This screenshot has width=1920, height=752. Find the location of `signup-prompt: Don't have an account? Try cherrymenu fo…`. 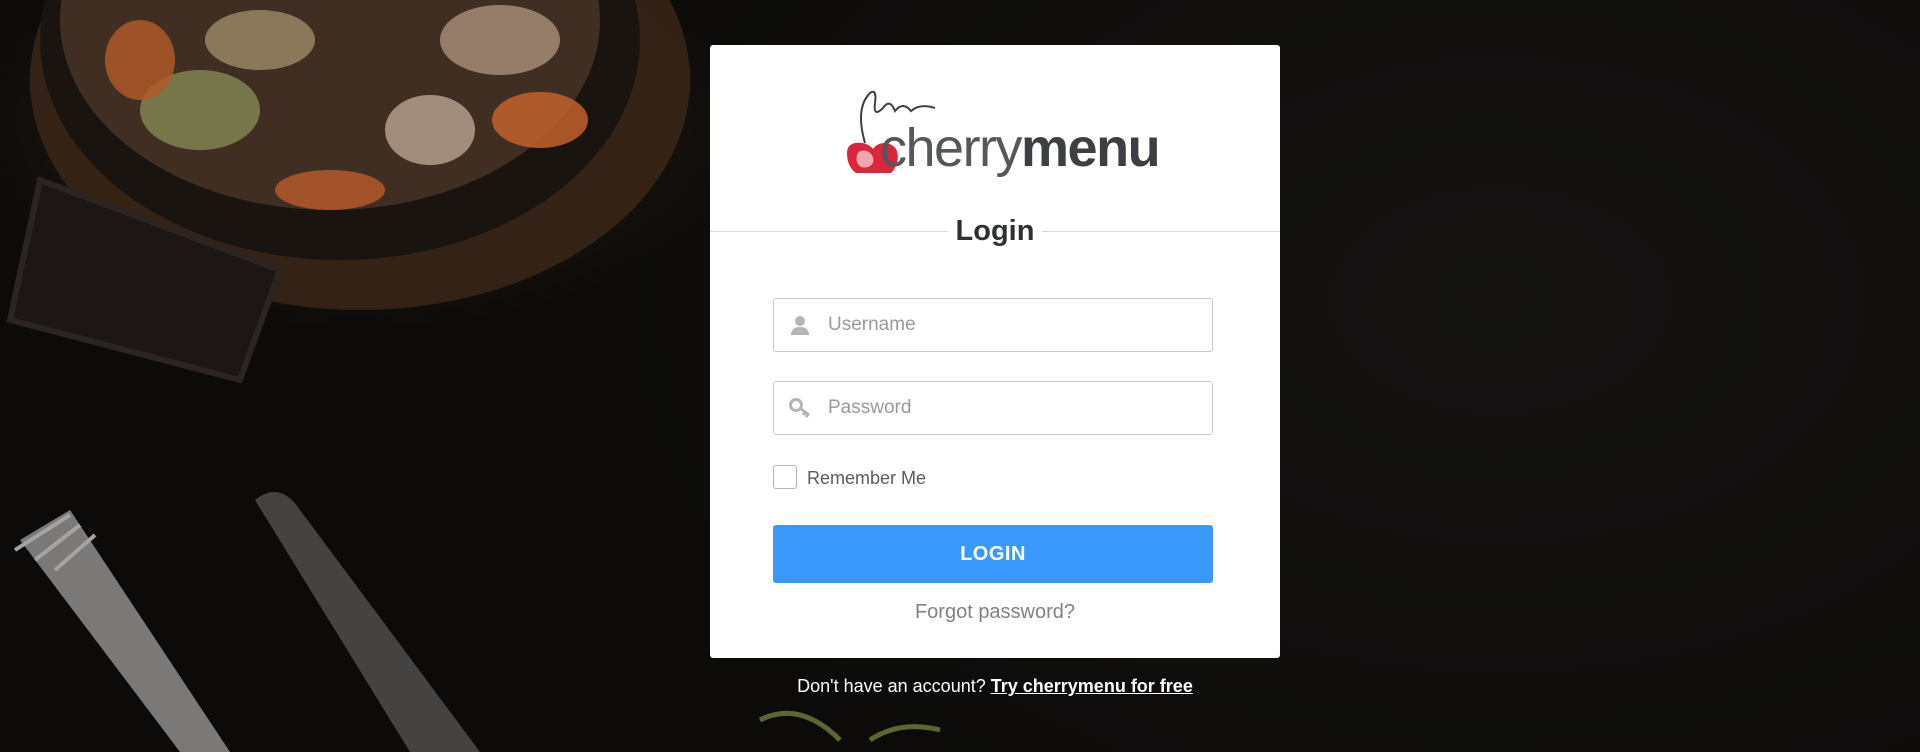

signup-prompt: Don't have an account? Try cherrymenu fo… is located at coordinates (995, 686).